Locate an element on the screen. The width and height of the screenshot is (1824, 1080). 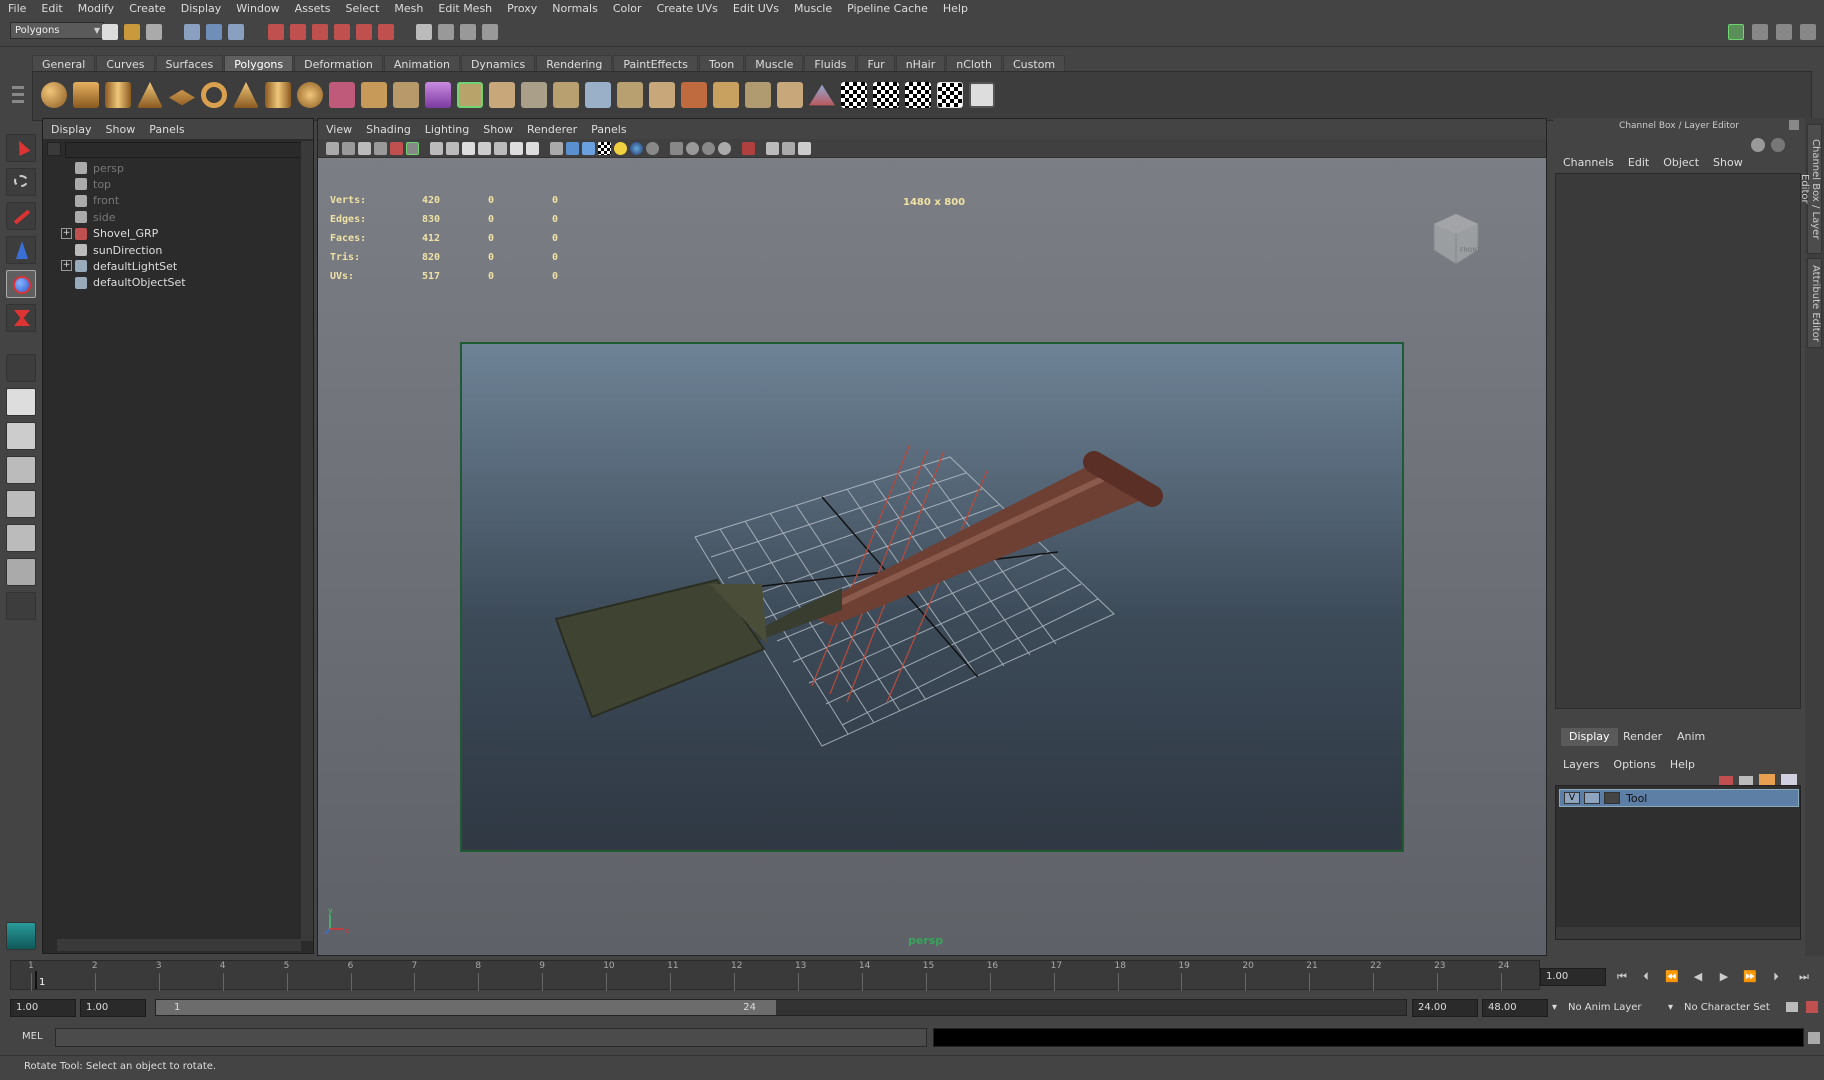
open-scene-icon is located at coordinates (132, 32).